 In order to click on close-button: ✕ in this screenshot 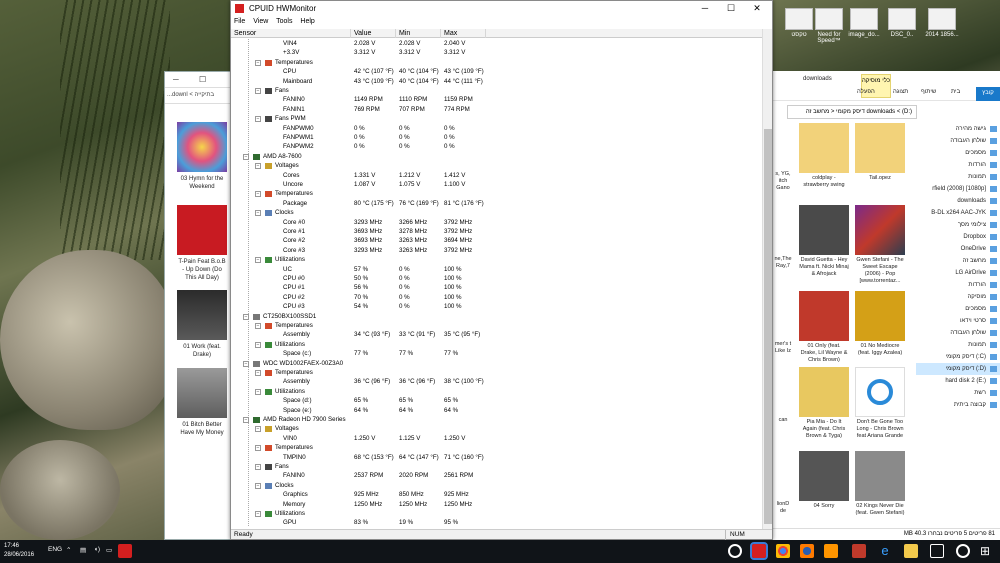, I will do `click(757, 8)`.